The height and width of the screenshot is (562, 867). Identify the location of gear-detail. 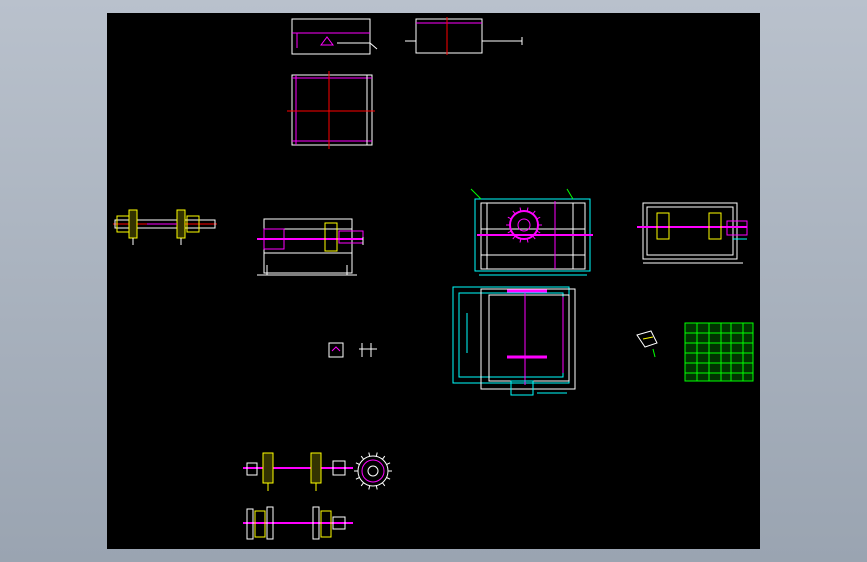
(647, 344).